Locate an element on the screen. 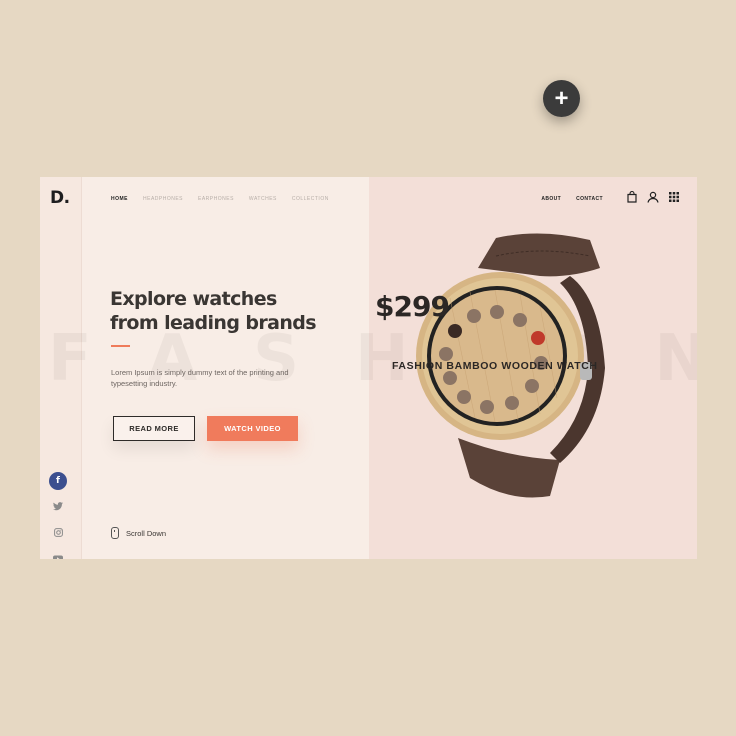  watch-video-button: WATCH VIDEO is located at coordinates (252, 428).